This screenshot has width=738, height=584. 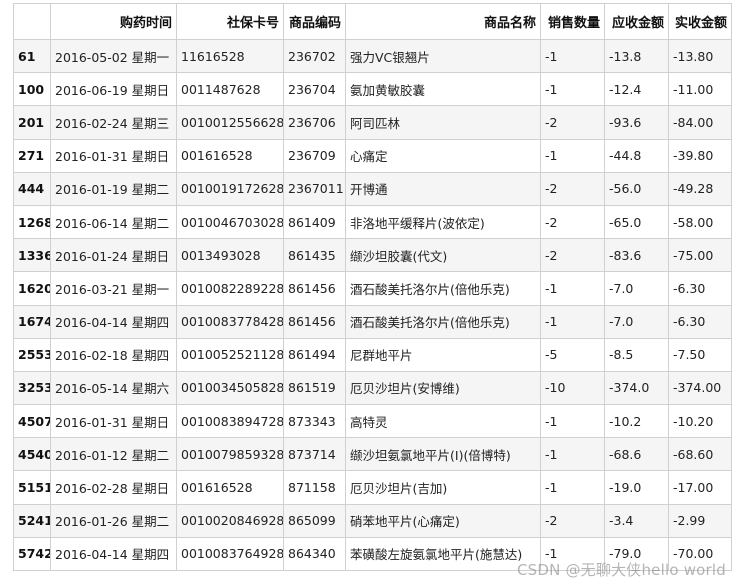 What do you see at coordinates (32, 520) in the screenshot?
I see `row-index: 5241` at bounding box center [32, 520].